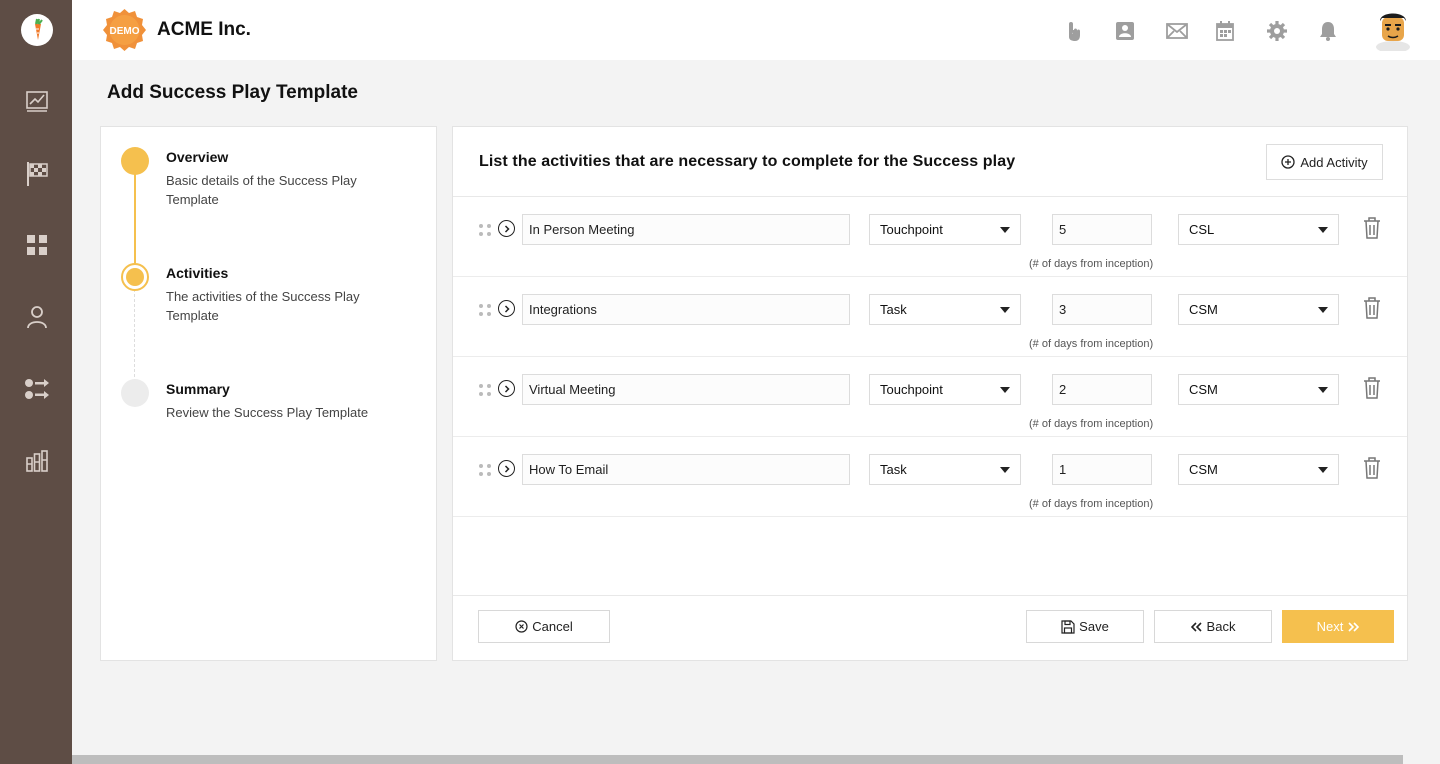 This screenshot has width=1440, height=764. Describe the element at coordinates (930, 628) in the screenshot. I see `form-footer: Cancel Save Back Next` at that location.